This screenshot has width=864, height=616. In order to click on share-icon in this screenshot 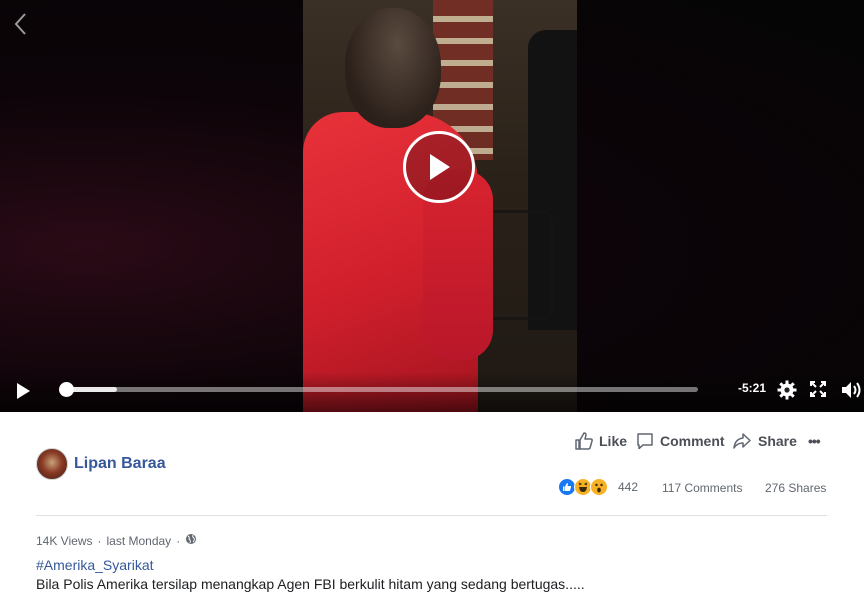, I will do `click(742, 441)`.